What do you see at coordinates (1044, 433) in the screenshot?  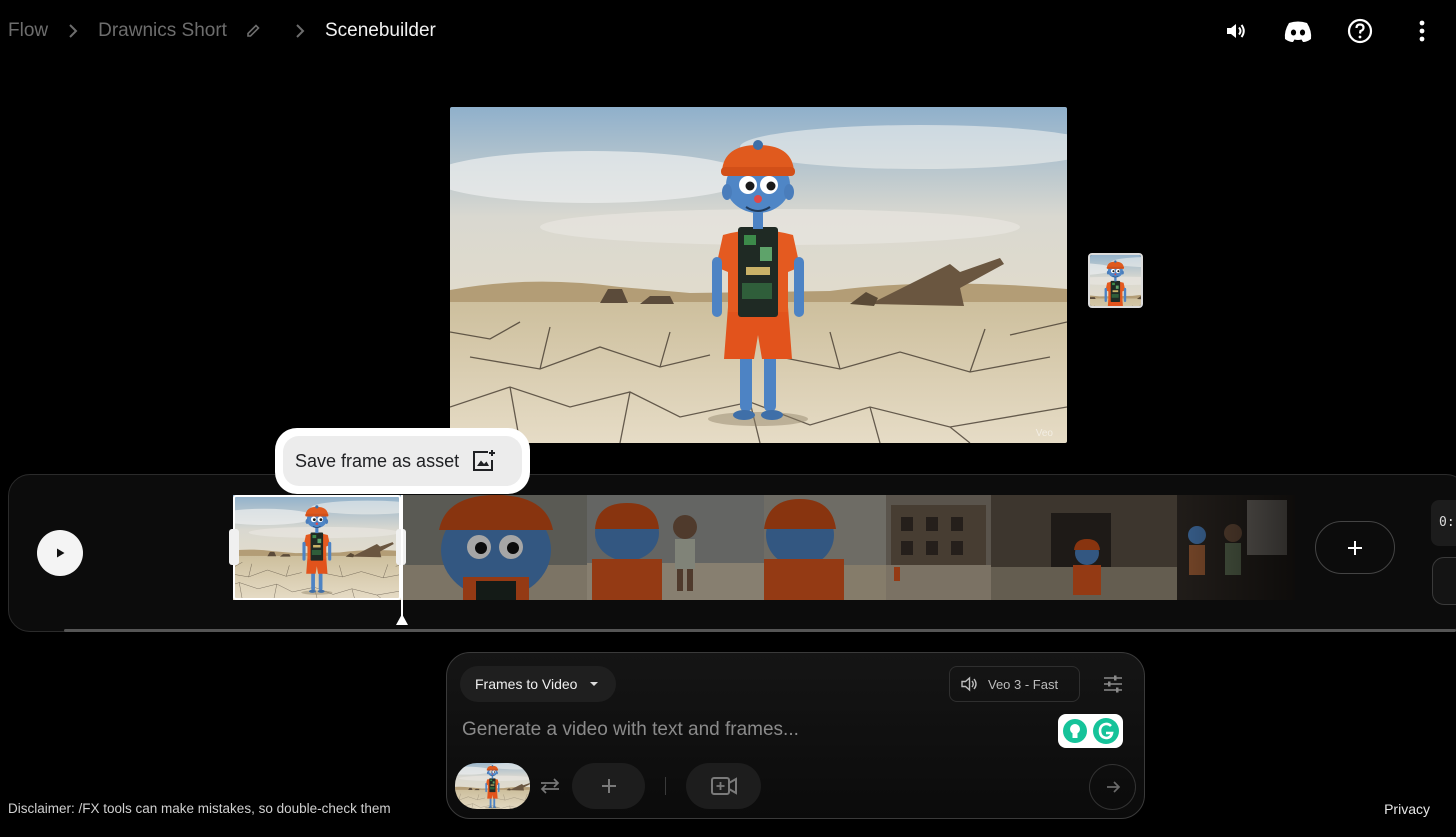 I see `veo-watermark: Veo` at bounding box center [1044, 433].